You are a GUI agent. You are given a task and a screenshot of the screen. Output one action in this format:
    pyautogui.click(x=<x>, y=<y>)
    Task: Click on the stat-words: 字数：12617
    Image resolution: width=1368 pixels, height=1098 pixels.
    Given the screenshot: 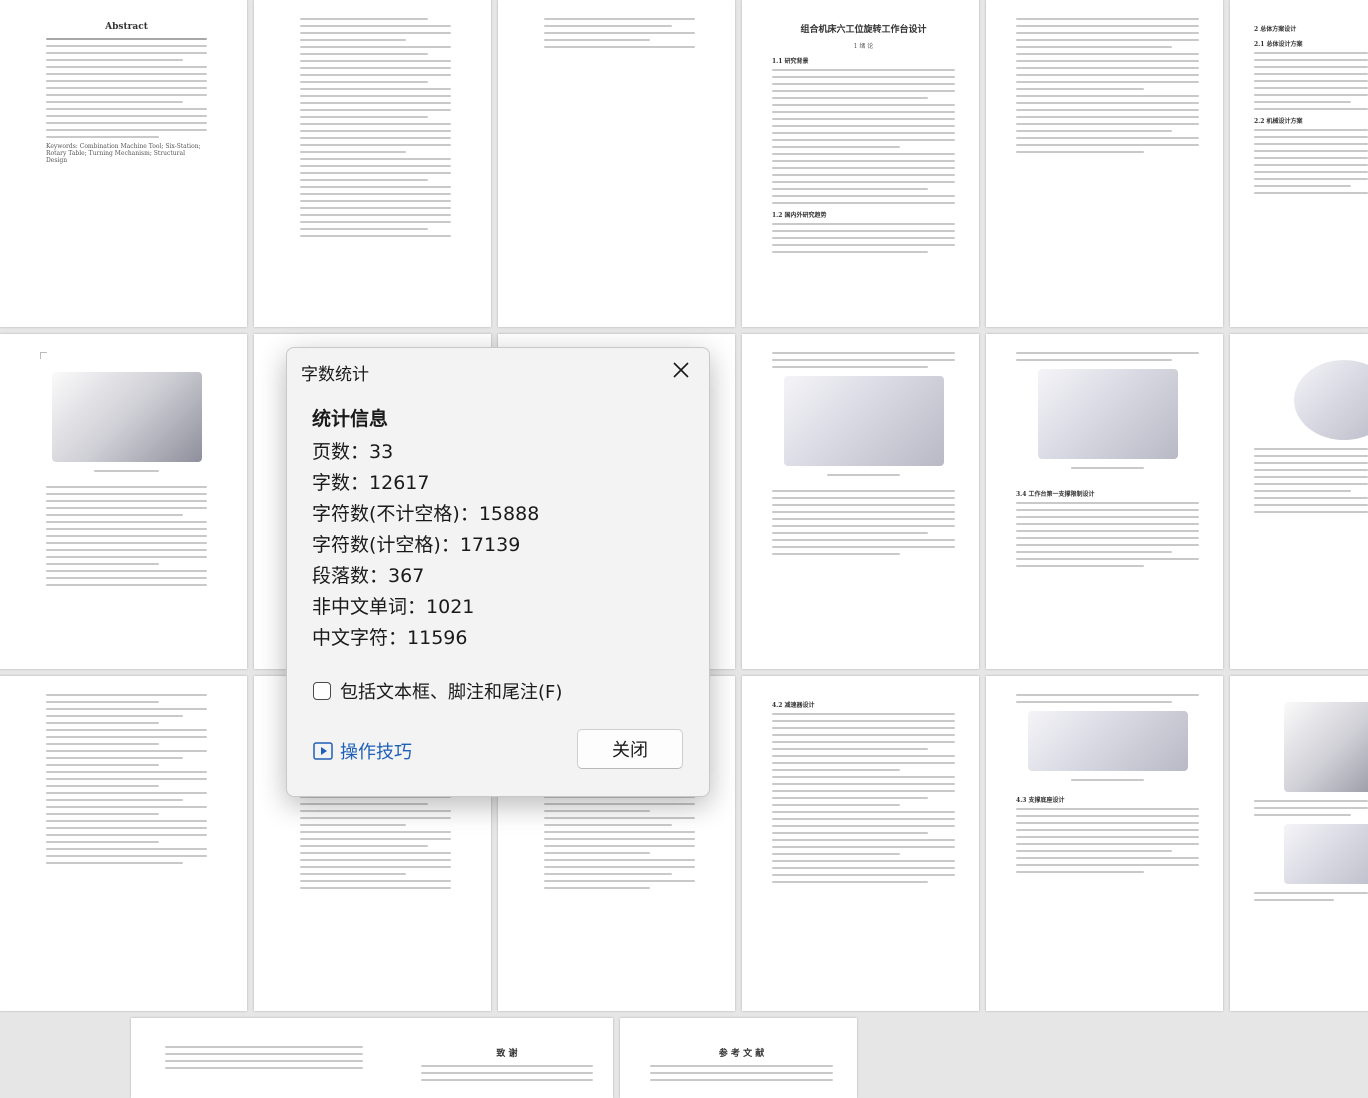 What is the action you would take?
    pyautogui.click(x=371, y=483)
    